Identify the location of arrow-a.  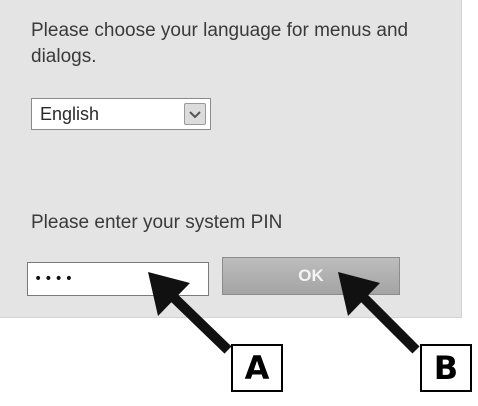
(190, 313).